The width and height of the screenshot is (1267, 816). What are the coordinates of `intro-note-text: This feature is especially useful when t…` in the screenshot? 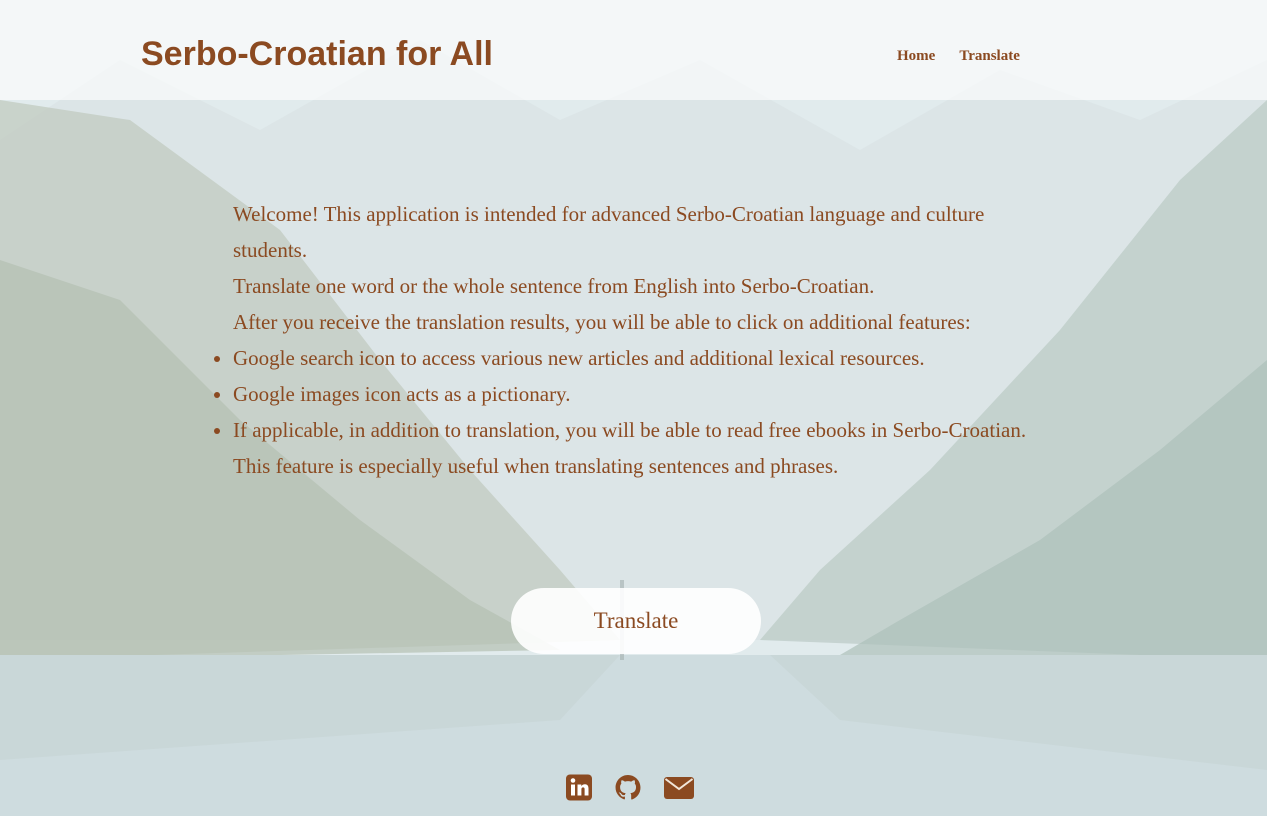 It's located at (536, 466).